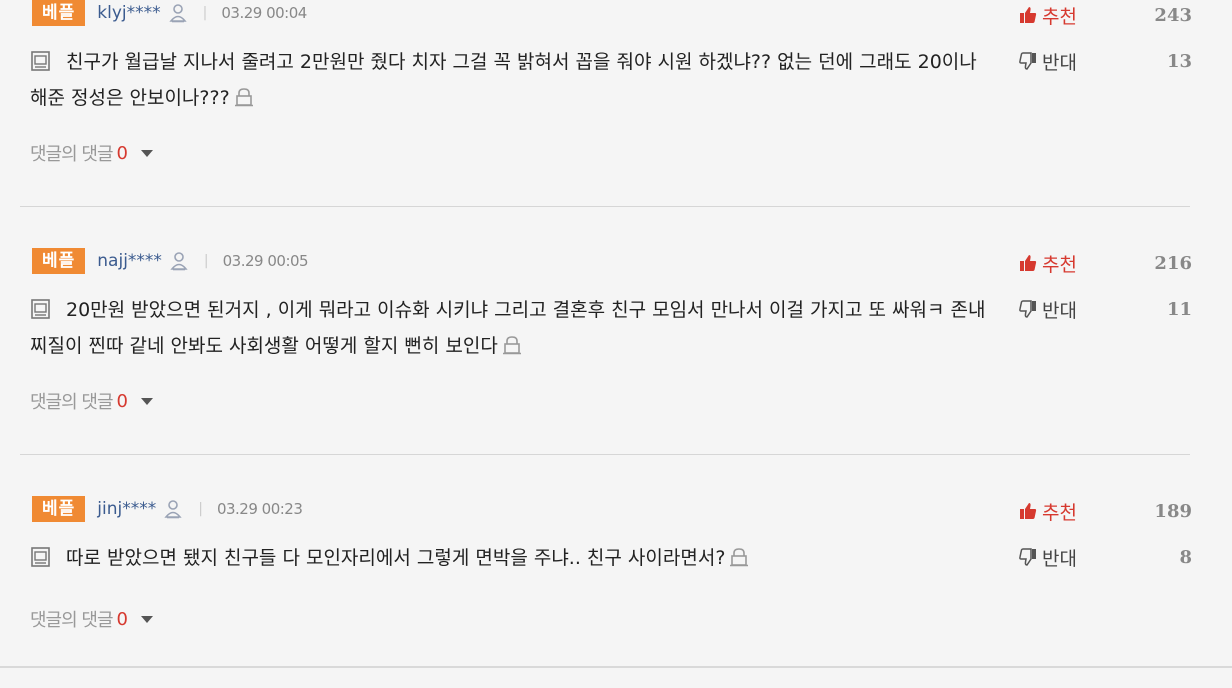 Image resolution: width=1232 pixels, height=688 pixels. Describe the element at coordinates (1105, 263) in the screenshot. I see `upvote-button: 추천 216` at that location.